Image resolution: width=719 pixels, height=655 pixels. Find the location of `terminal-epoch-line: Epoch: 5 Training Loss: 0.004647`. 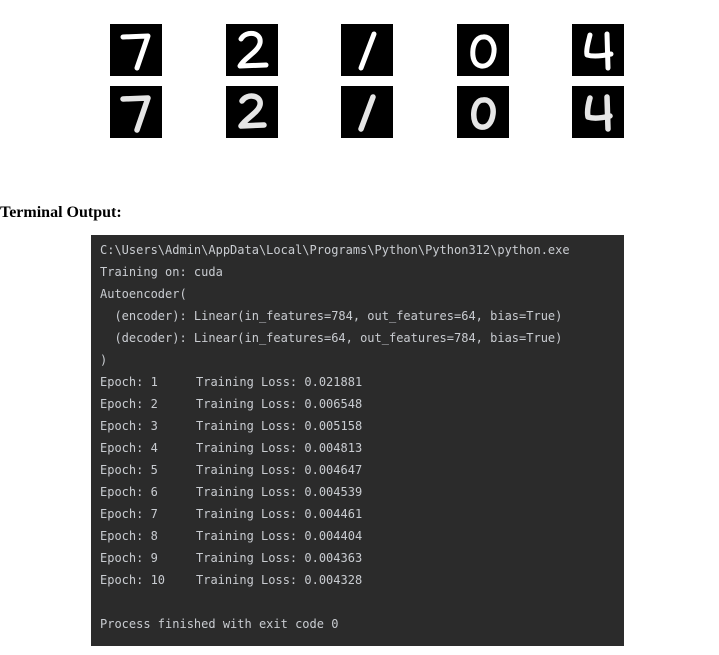

terminal-epoch-line: Epoch: 5 Training Loss: 0.004647 is located at coordinates (362, 470).